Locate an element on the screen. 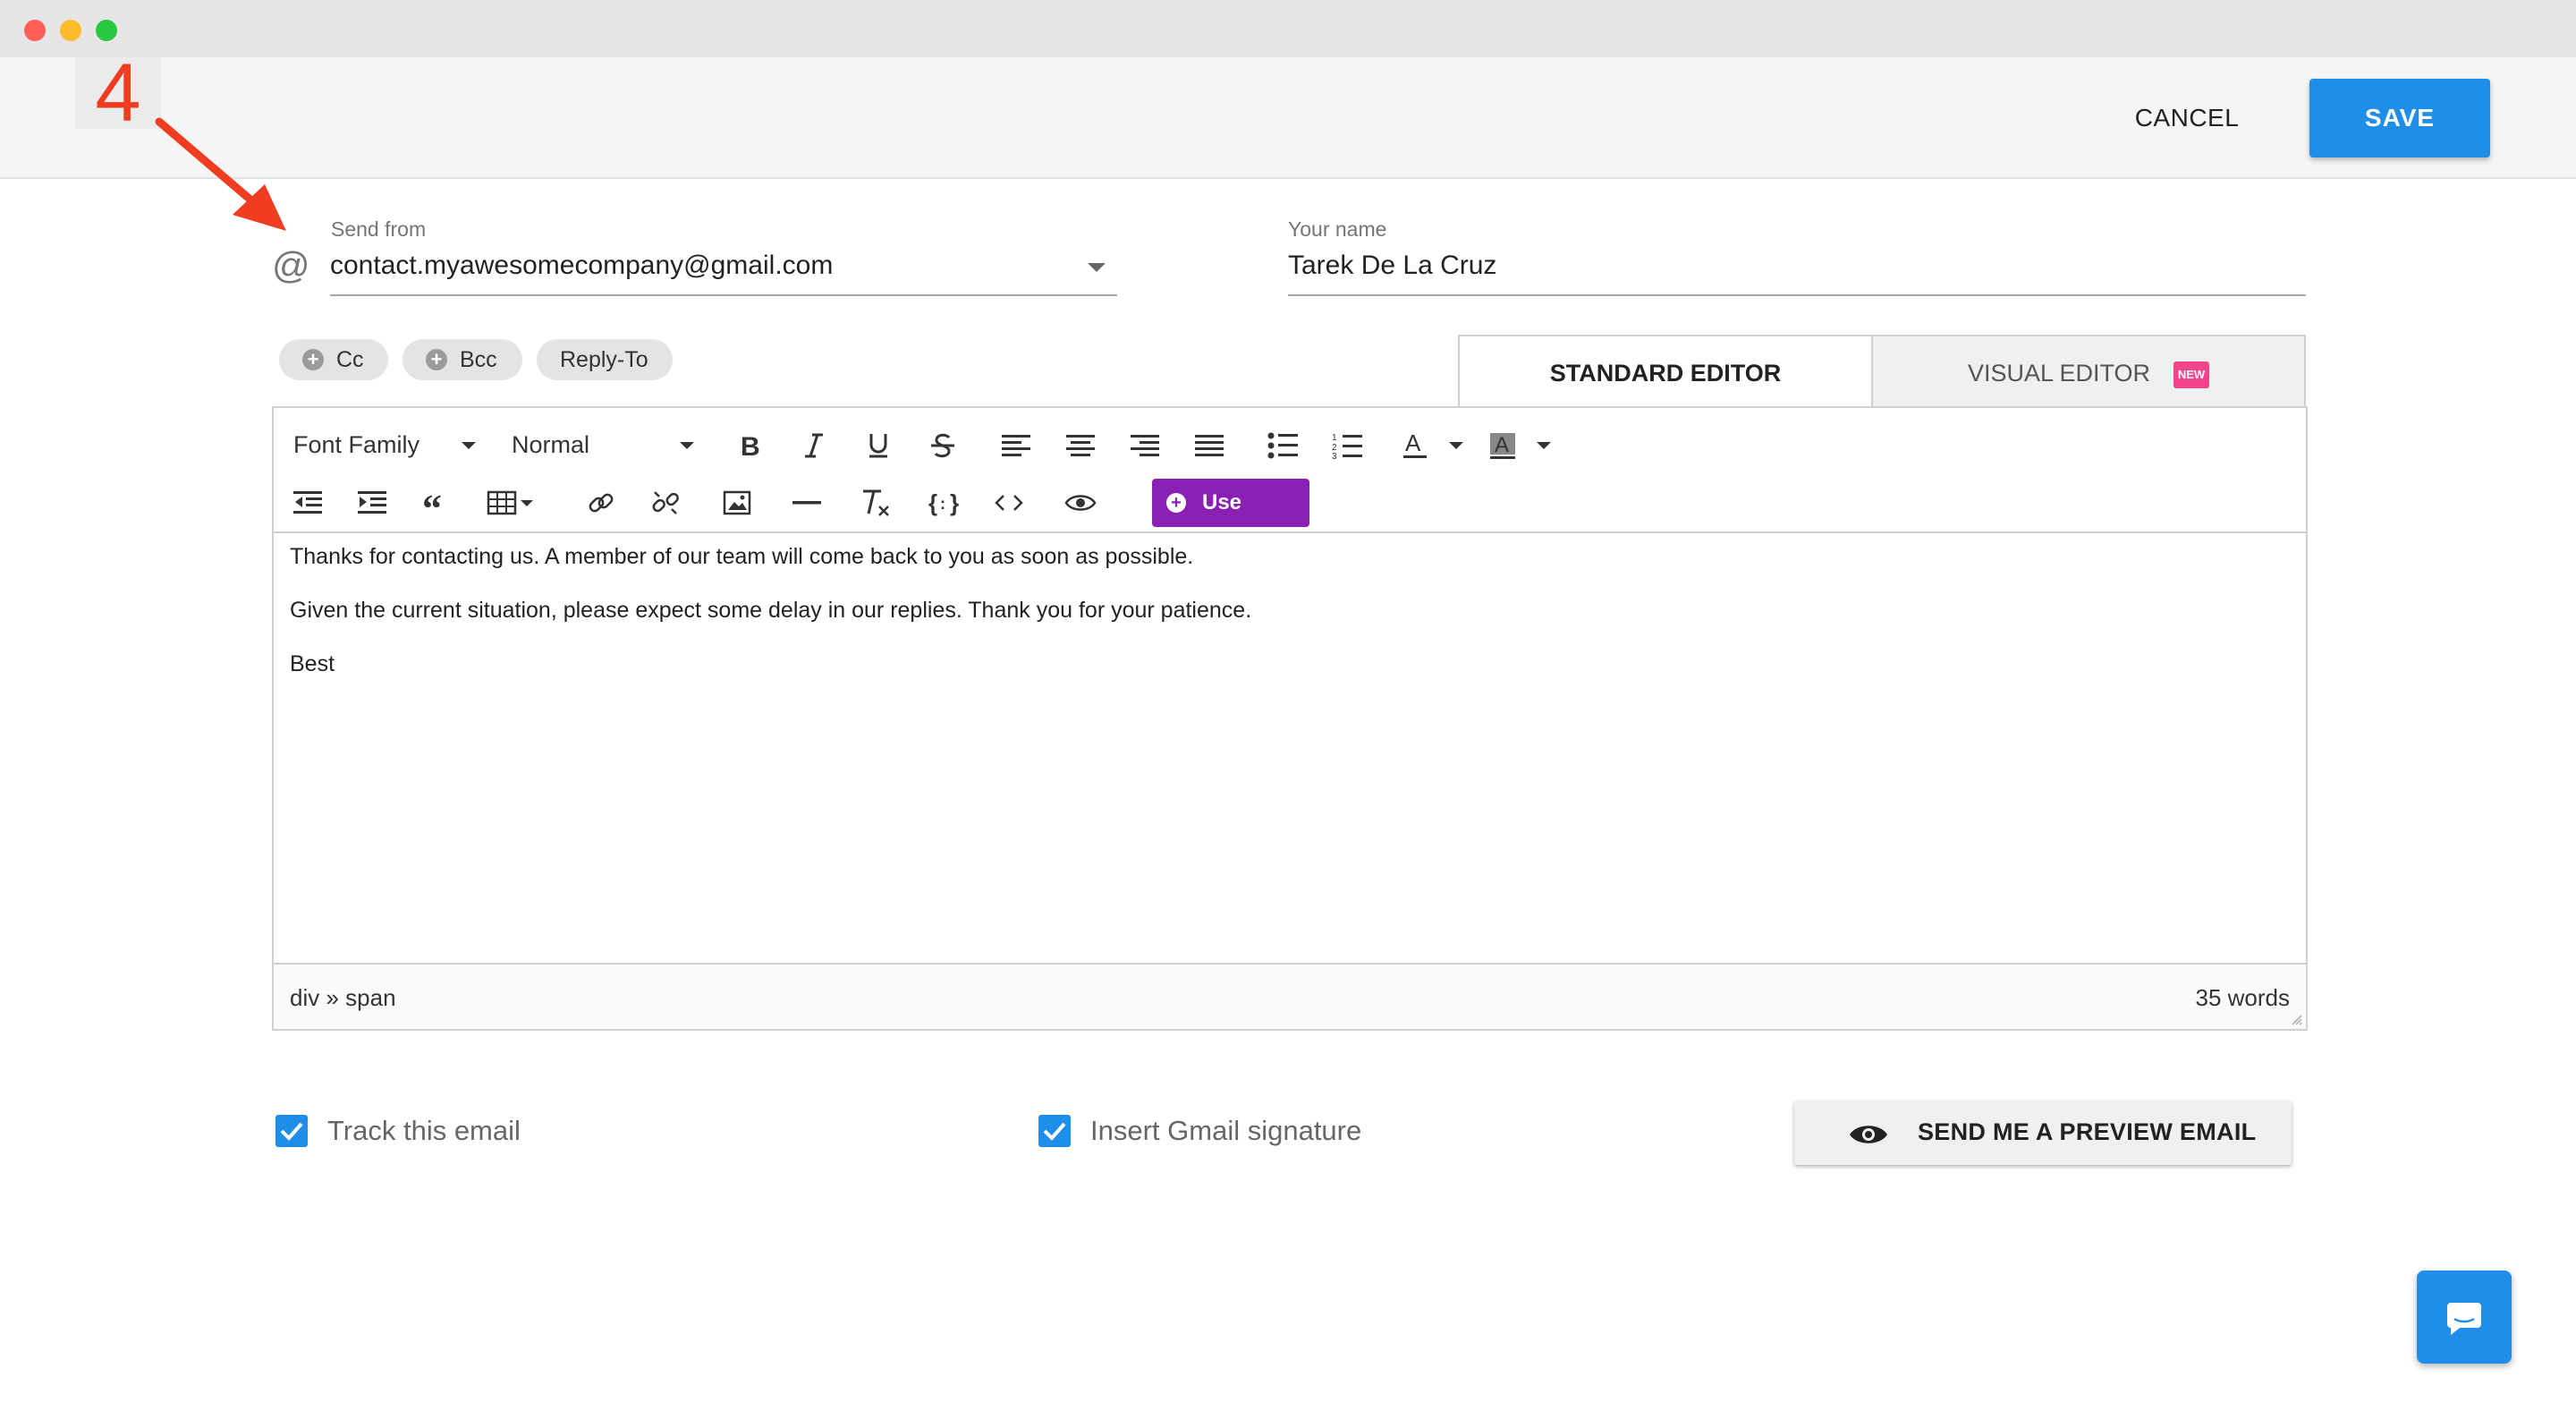 This screenshot has height=1428, width=2576. tab-standard-label: STANDARD EDITOR is located at coordinates (1665, 373).